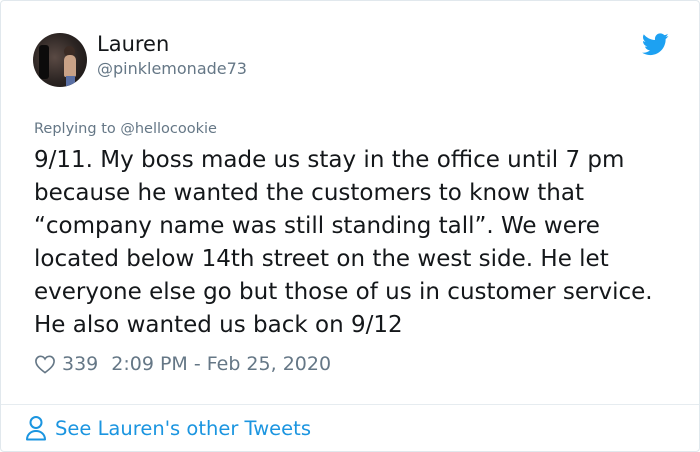 The width and height of the screenshot is (700, 452). I want to click on avatar, so click(60, 60).